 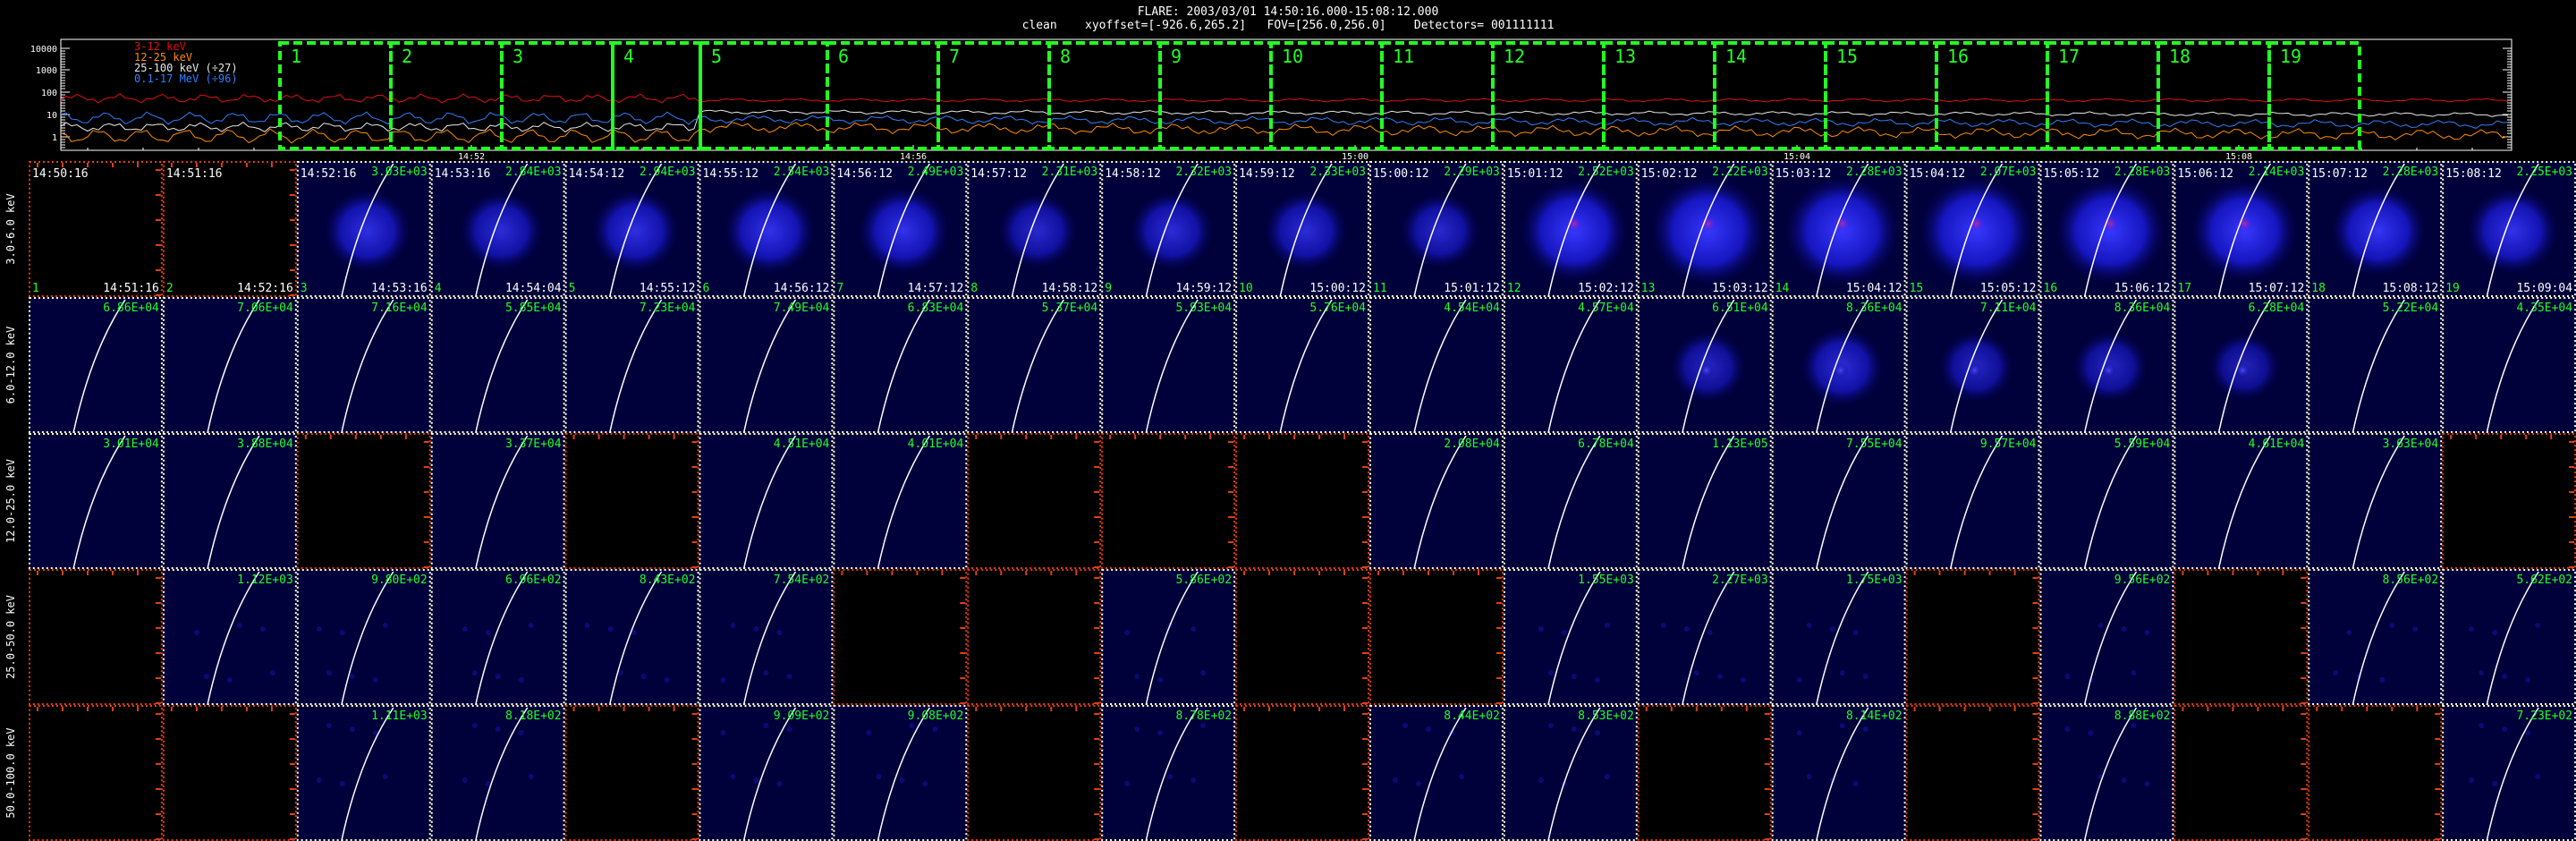 What do you see at coordinates (2375, 365) in the screenshot?
I see `image-cell: 5.22E+04` at bounding box center [2375, 365].